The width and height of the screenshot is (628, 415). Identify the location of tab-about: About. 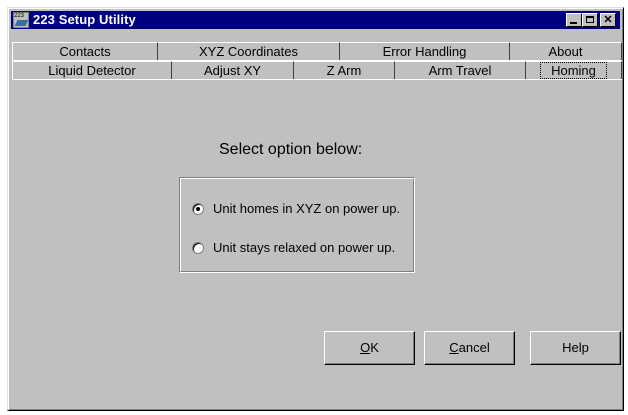
(566, 51).